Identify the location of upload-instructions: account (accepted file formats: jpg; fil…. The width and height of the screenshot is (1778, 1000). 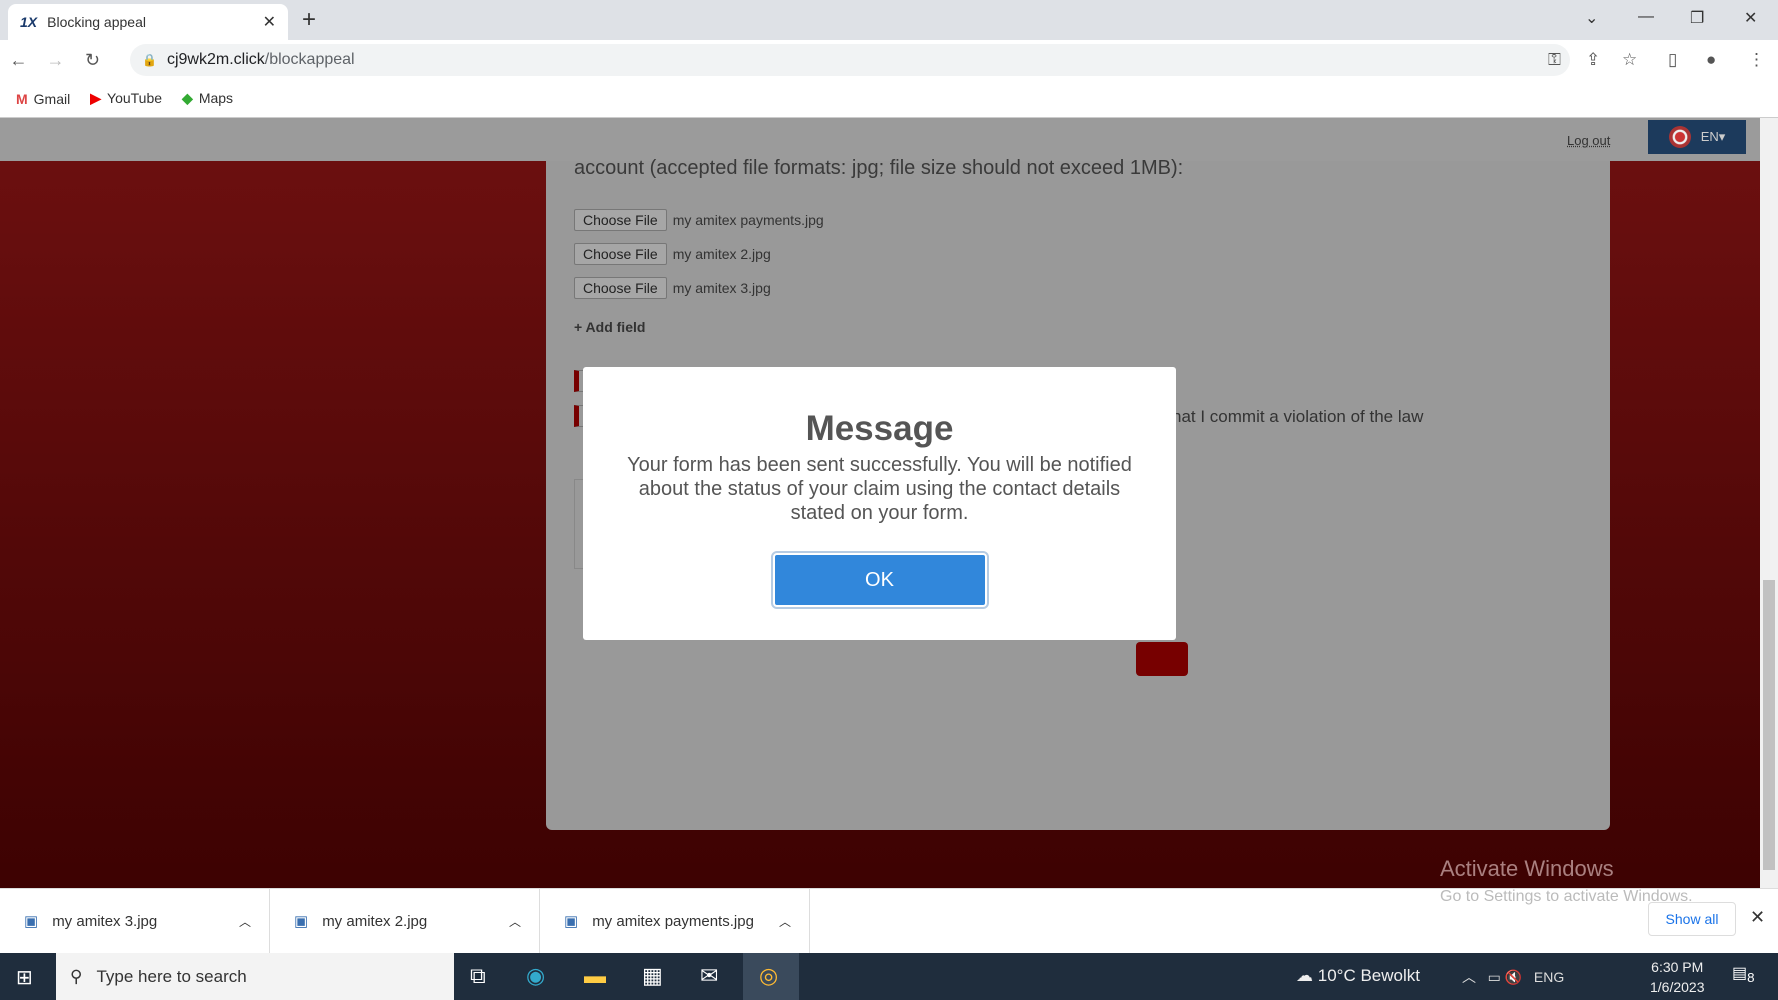
(879, 168).